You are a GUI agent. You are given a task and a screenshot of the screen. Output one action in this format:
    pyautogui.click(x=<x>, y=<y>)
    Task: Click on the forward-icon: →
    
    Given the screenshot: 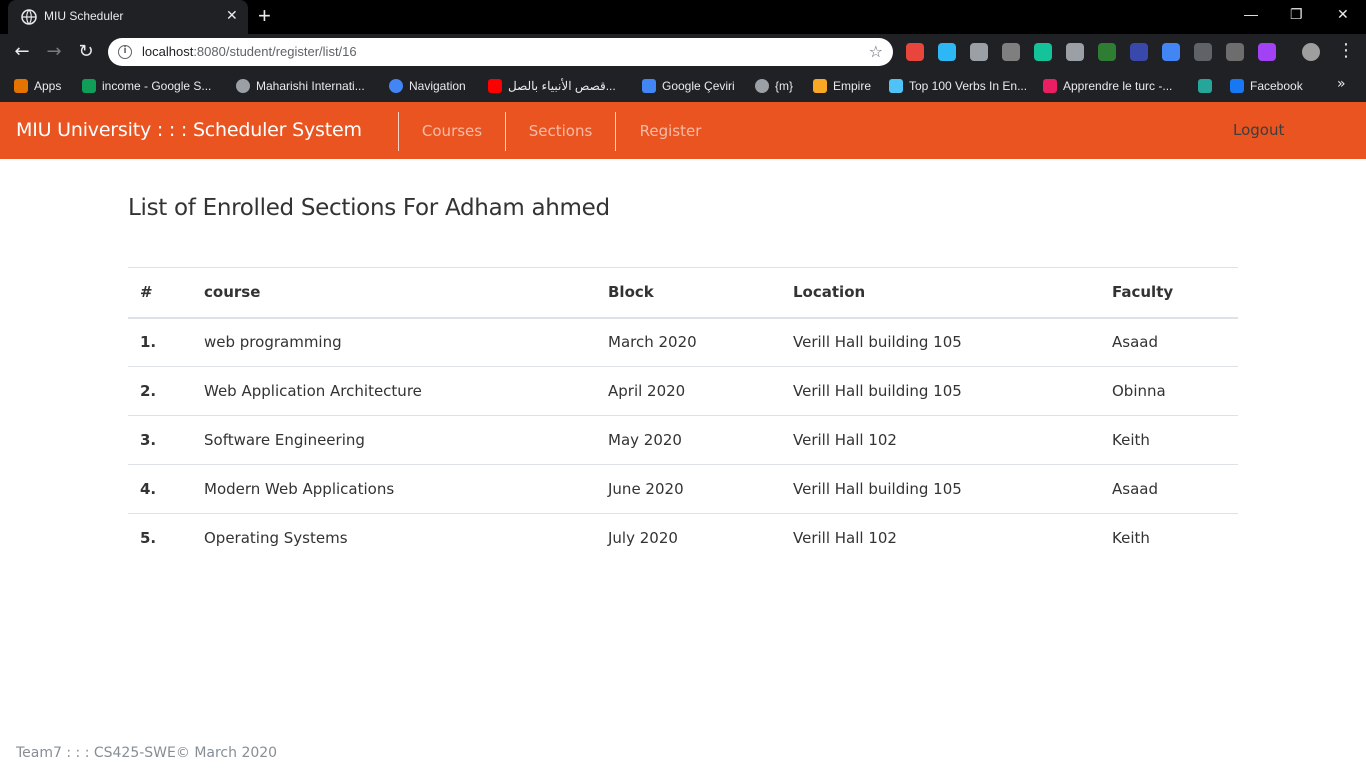 What is the action you would take?
    pyautogui.click(x=54, y=52)
    